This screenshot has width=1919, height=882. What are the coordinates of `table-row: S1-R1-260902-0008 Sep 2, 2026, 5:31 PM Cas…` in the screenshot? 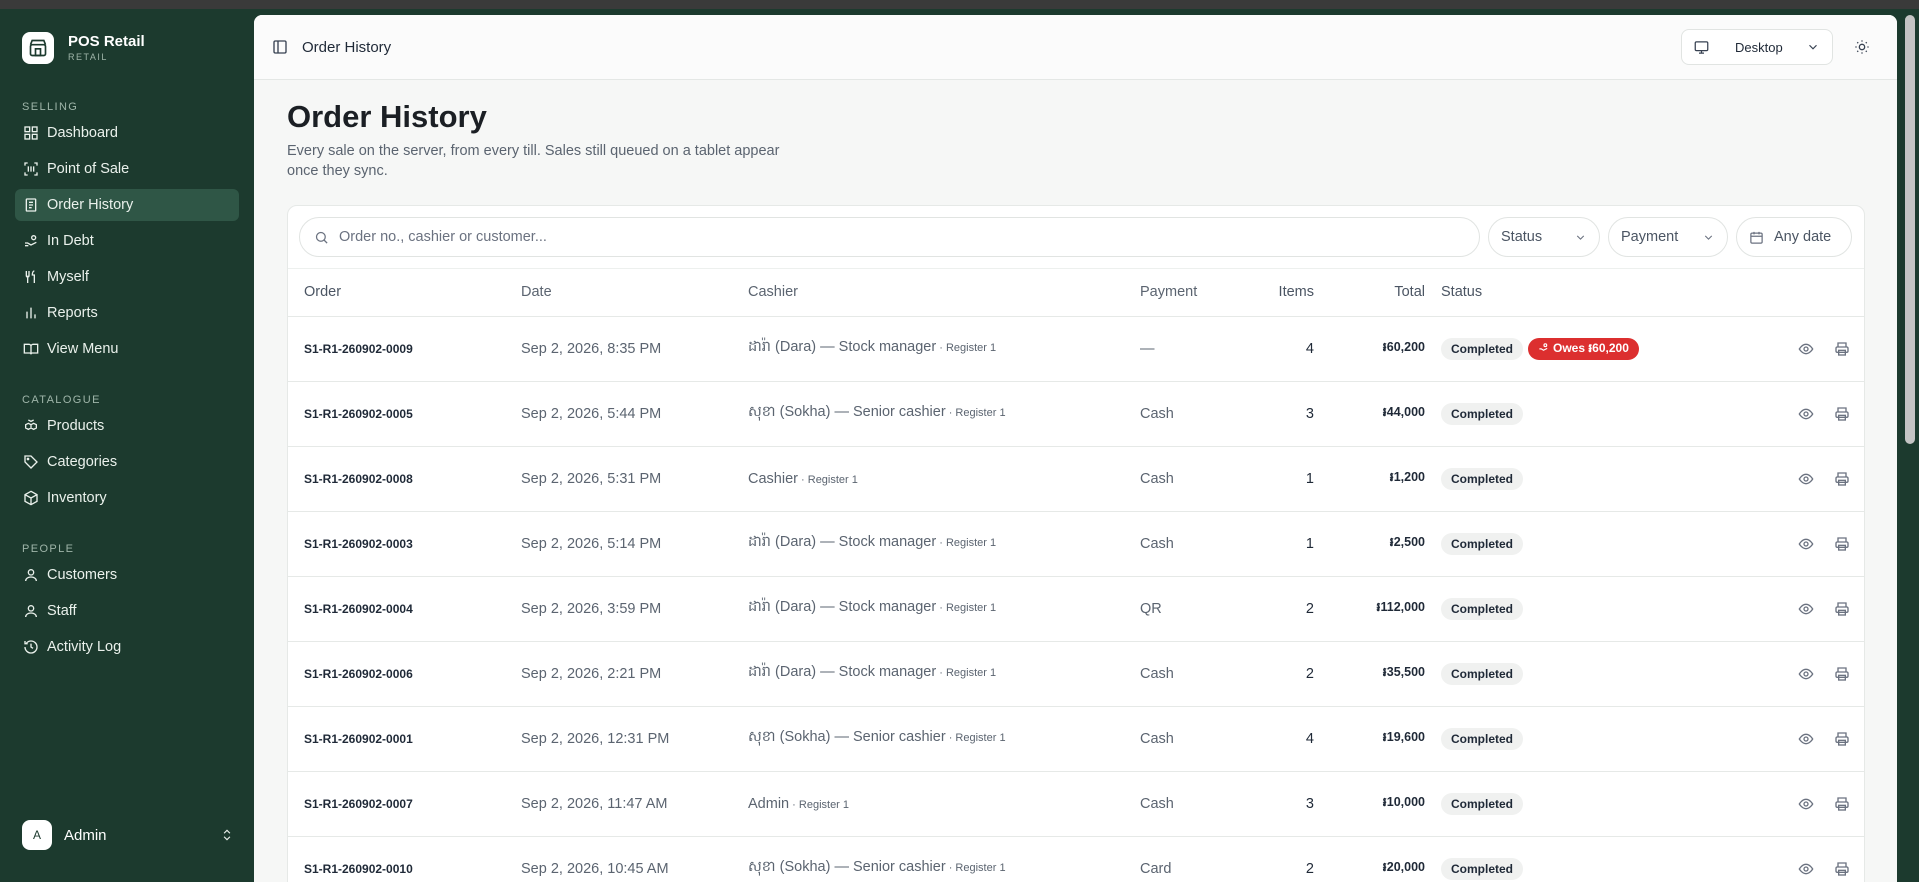 It's located at (1076, 479).